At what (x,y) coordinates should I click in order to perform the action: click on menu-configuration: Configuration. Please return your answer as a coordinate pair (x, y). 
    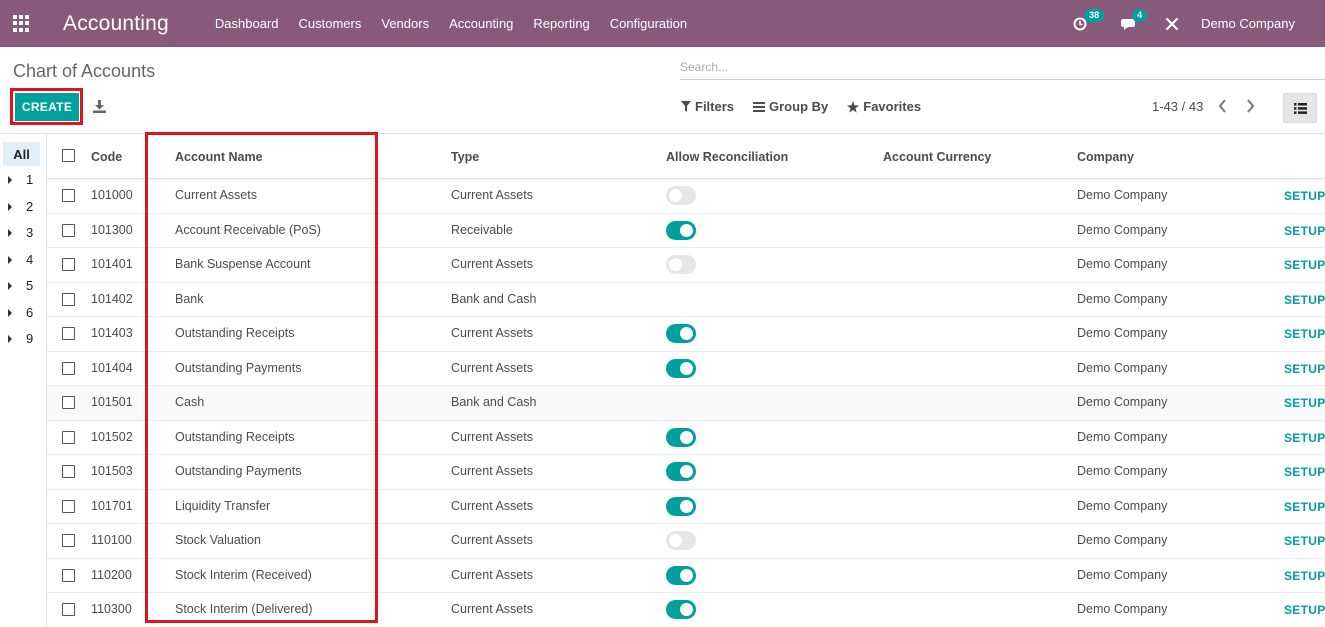
    Looking at the image, I should click on (648, 23).